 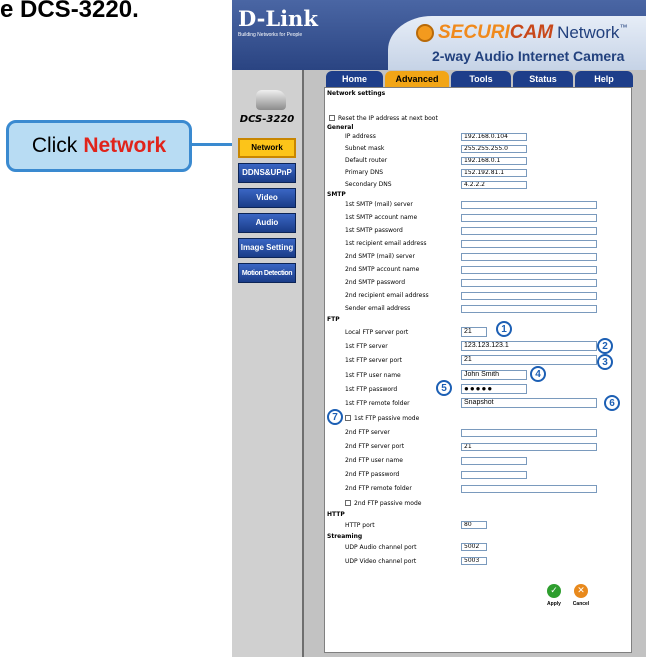 What do you see at coordinates (267, 173) in the screenshot?
I see `sidebar-item-ddns-upnp: DDNS&UPnP` at bounding box center [267, 173].